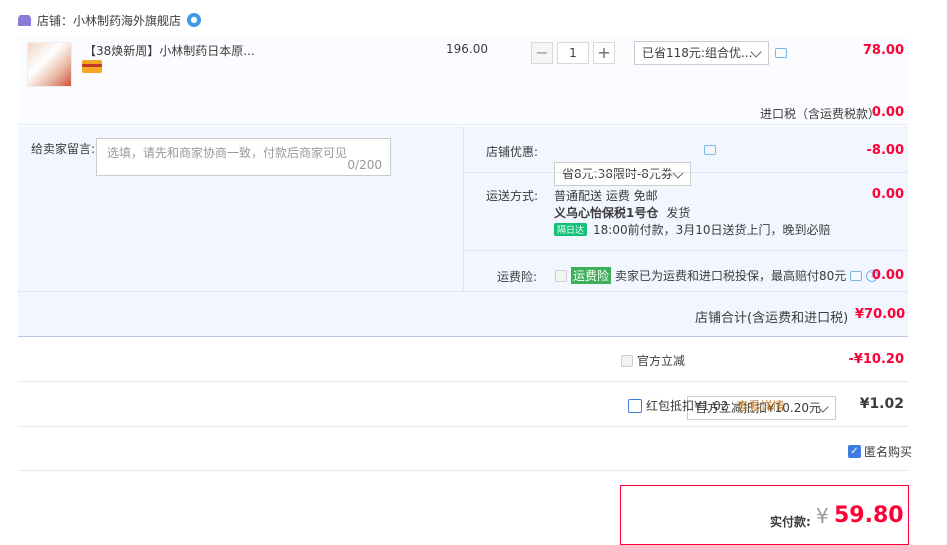 The width and height of the screenshot is (947, 545). Describe the element at coordinates (627, 360) in the screenshot. I see `official-discount-checkbox` at that location.